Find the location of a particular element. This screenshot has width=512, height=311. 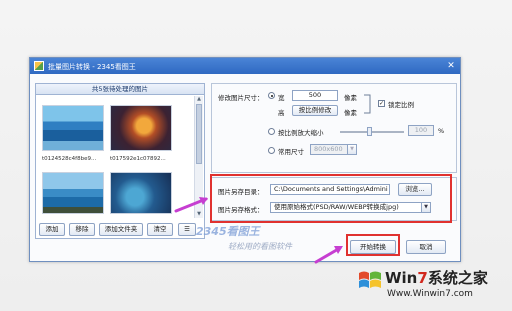

site-name-suffix: 系统之家 is located at coordinates (457, 278).